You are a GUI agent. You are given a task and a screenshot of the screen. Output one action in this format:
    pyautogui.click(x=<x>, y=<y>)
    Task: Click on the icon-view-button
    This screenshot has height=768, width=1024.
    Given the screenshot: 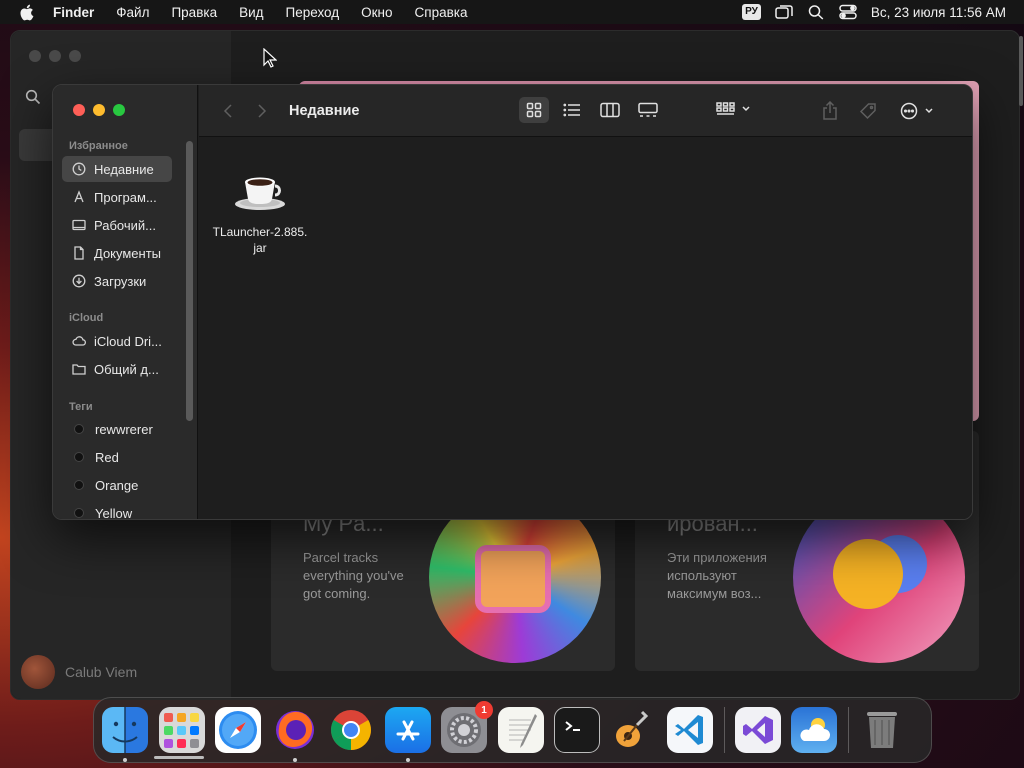 What is the action you would take?
    pyautogui.click(x=534, y=110)
    